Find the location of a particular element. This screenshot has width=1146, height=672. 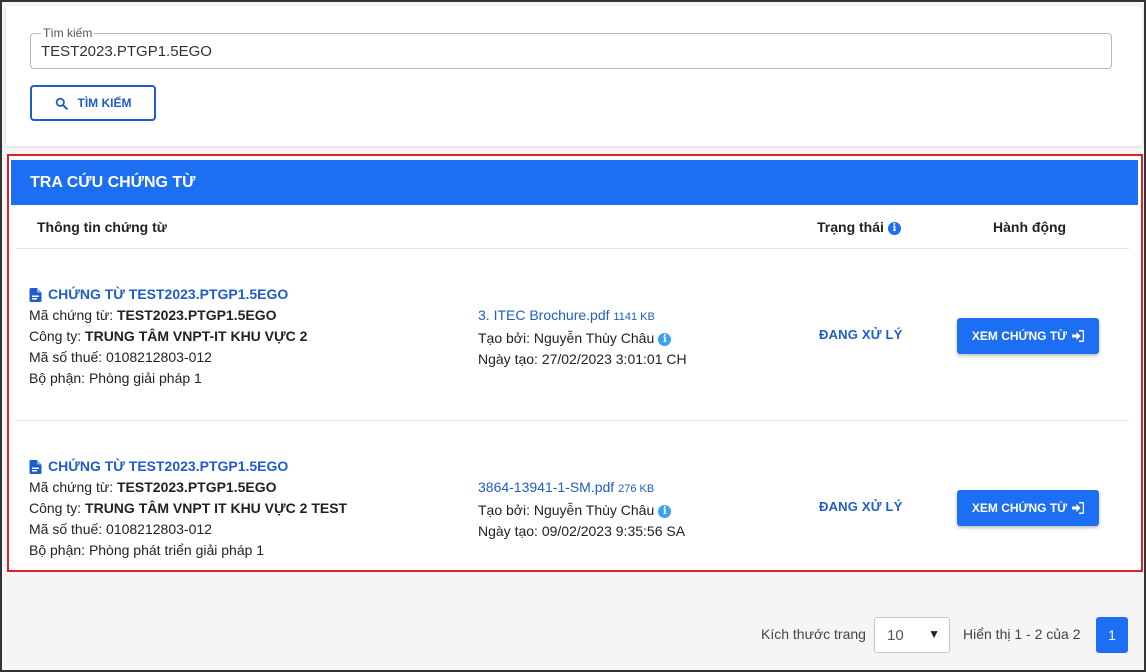

file-size: 276 KB is located at coordinates (636, 489).